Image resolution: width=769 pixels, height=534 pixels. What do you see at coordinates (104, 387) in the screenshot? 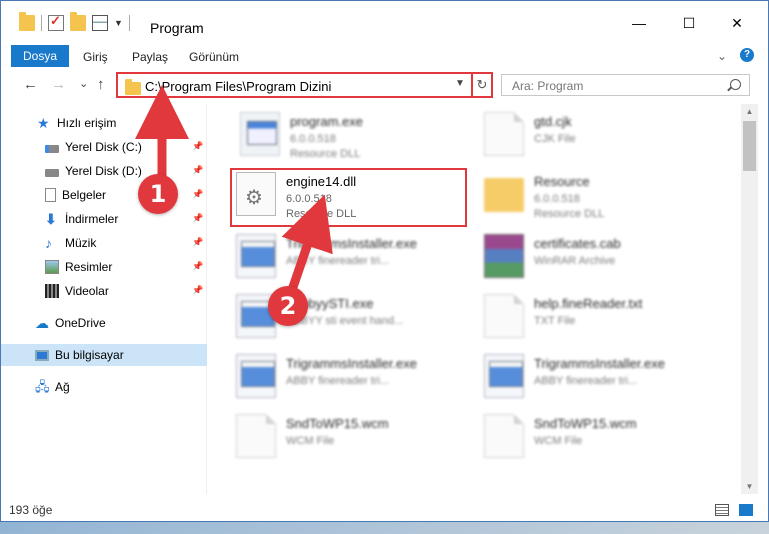
I see `sidebar-item-network: 🖧 Ağ` at bounding box center [104, 387].